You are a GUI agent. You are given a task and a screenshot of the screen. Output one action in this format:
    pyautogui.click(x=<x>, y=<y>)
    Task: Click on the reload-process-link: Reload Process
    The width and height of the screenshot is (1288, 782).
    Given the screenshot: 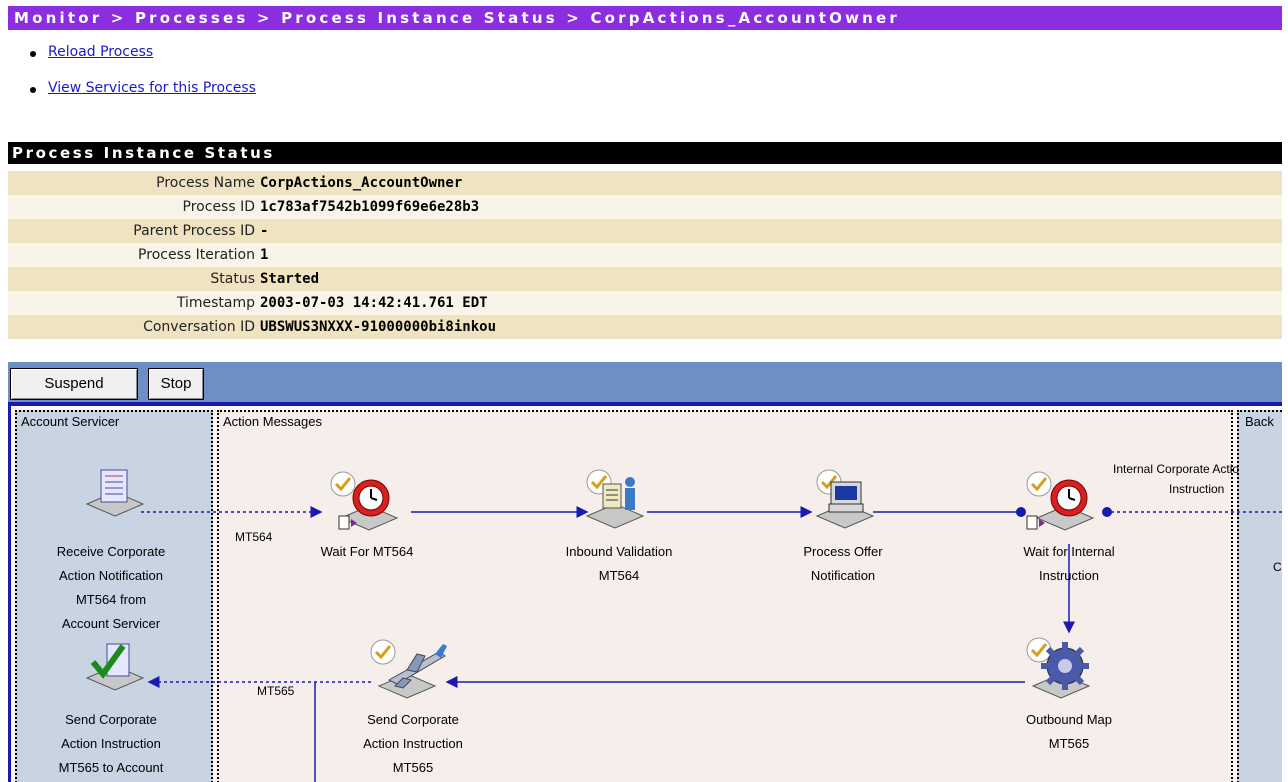 What is the action you would take?
    pyautogui.click(x=100, y=52)
    